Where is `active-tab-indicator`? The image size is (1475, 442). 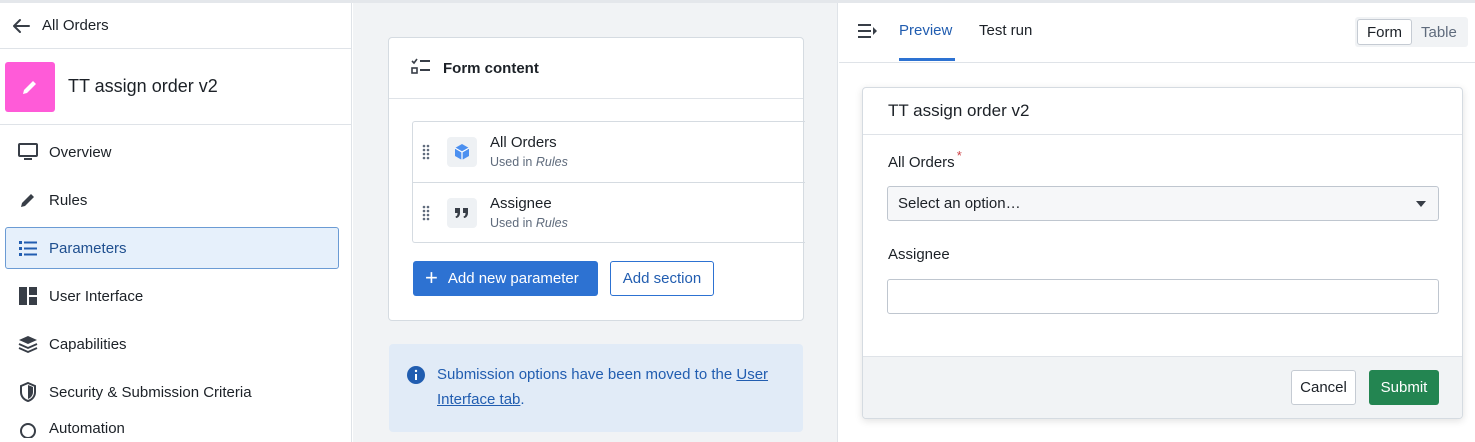 active-tab-indicator is located at coordinates (927, 59).